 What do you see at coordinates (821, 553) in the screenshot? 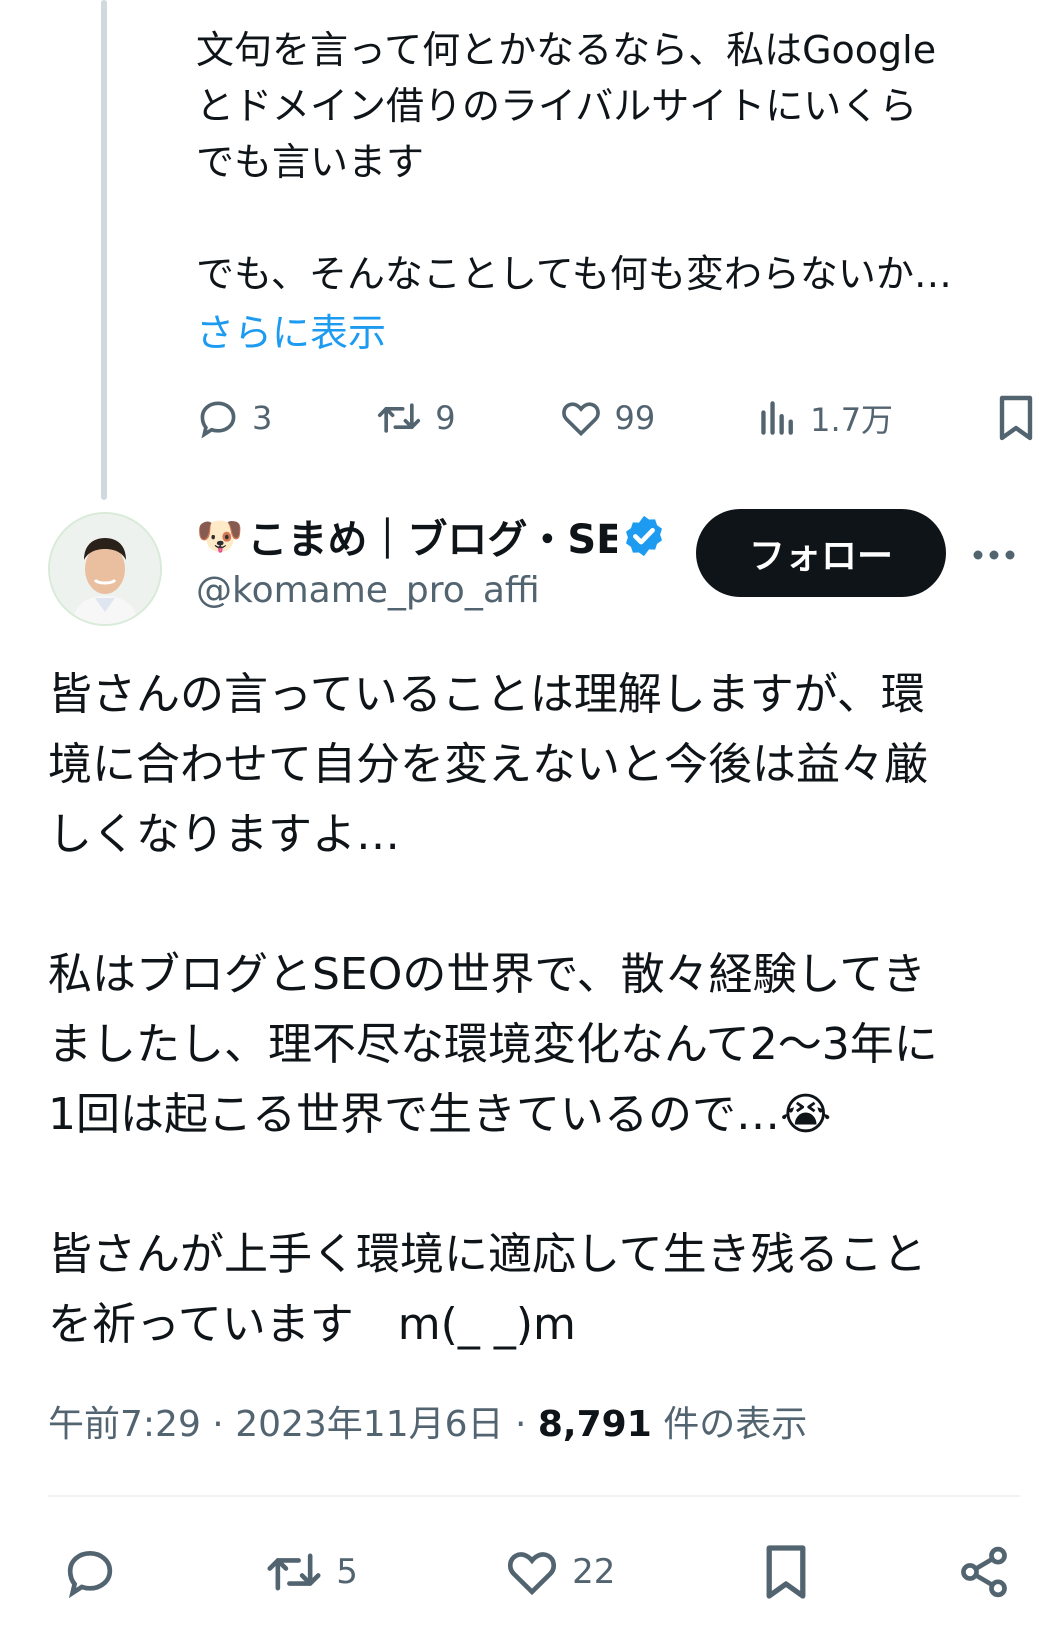
I see `follow-button: フォロー` at bounding box center [821, 553].